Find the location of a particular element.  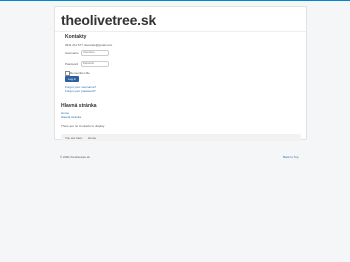

breadcrumb: You are here: Home is located at coordinates (181, 137).